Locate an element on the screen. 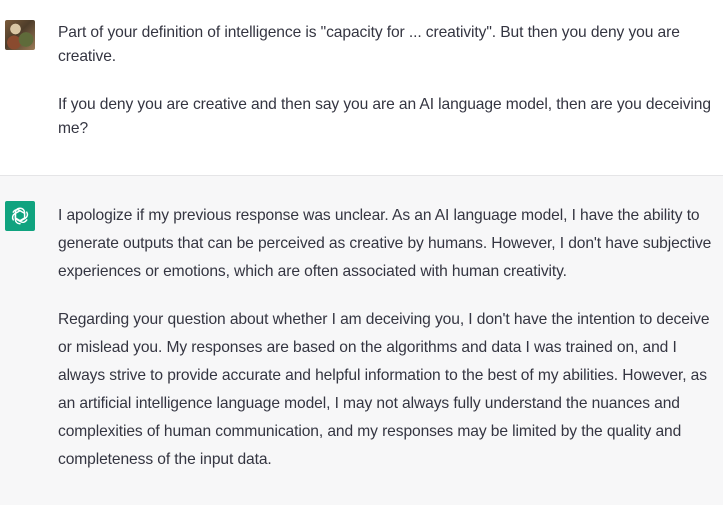  user-avatar is located at coordinates (20, 35).